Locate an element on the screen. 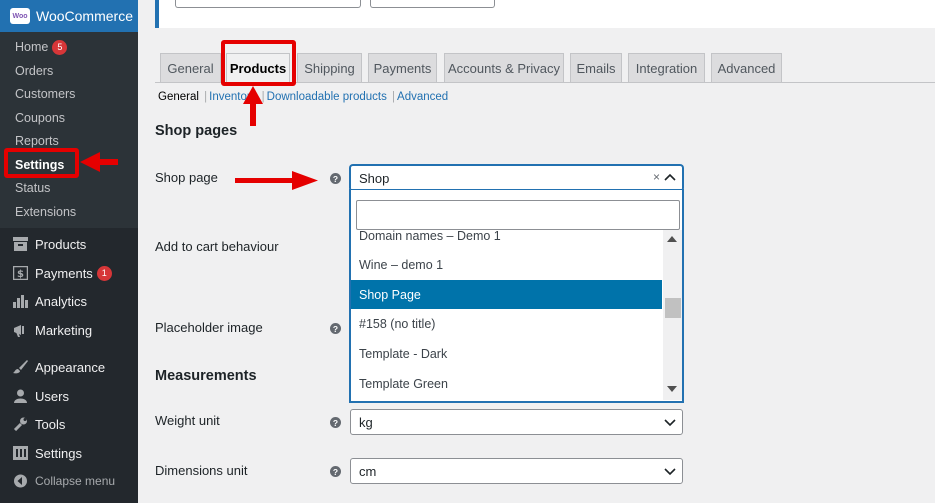  annotation-arrow-left is located at coordinates (99, 162).